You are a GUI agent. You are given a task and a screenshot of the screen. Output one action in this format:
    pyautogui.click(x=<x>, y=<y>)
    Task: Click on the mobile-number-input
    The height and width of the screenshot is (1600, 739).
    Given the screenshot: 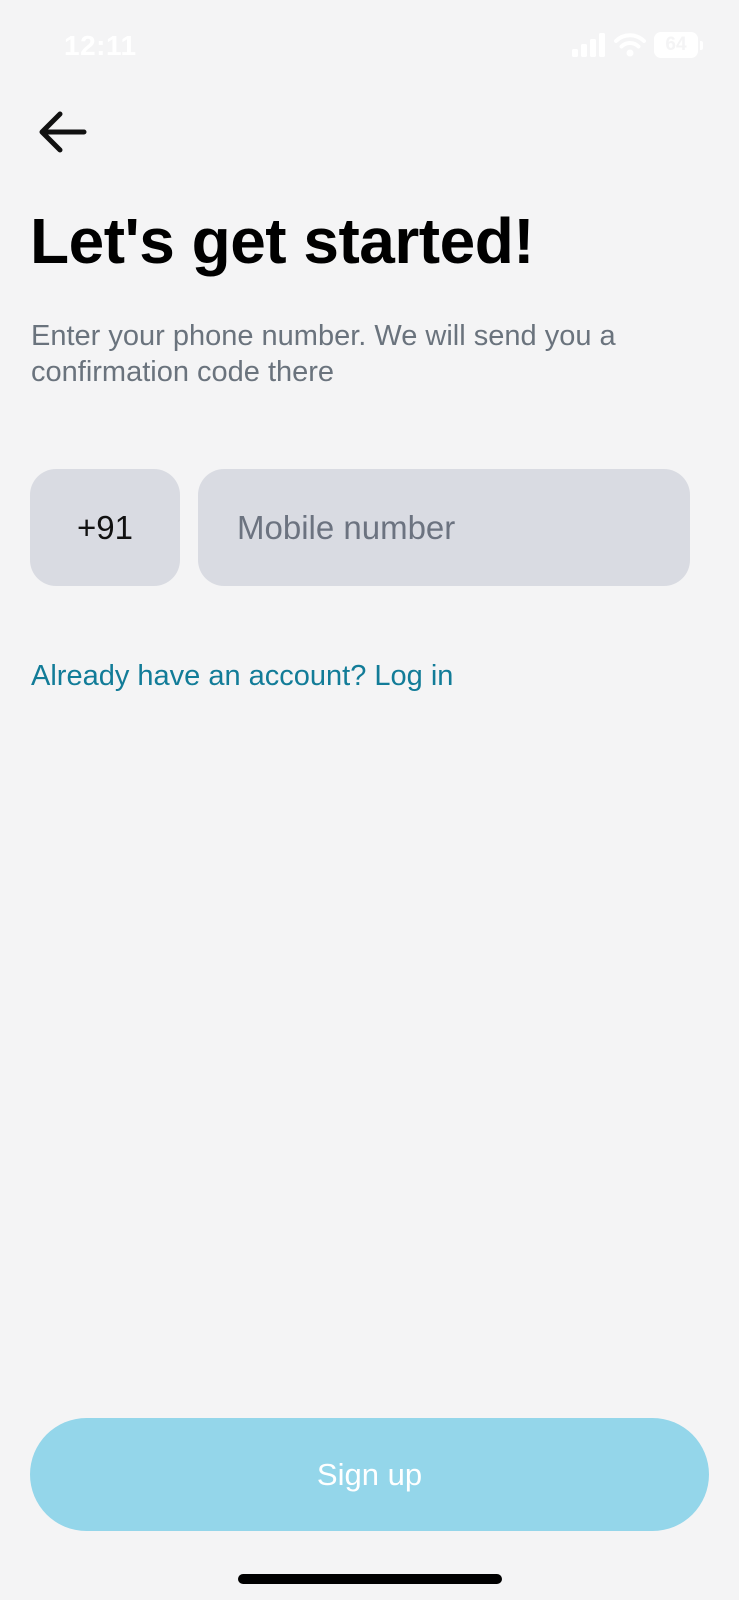 What is the action you would take?
    pyautogui.click(x=444, y=527)
    